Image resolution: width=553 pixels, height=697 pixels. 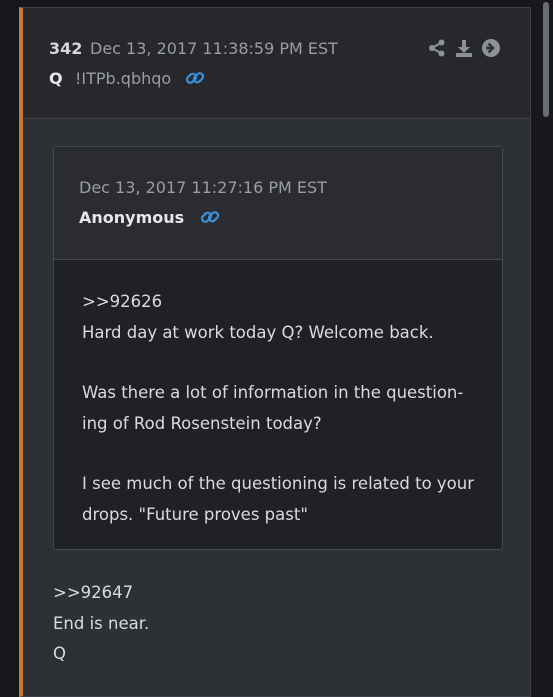 I want to click on reply-signature: Q, so click(x=59, y=653).